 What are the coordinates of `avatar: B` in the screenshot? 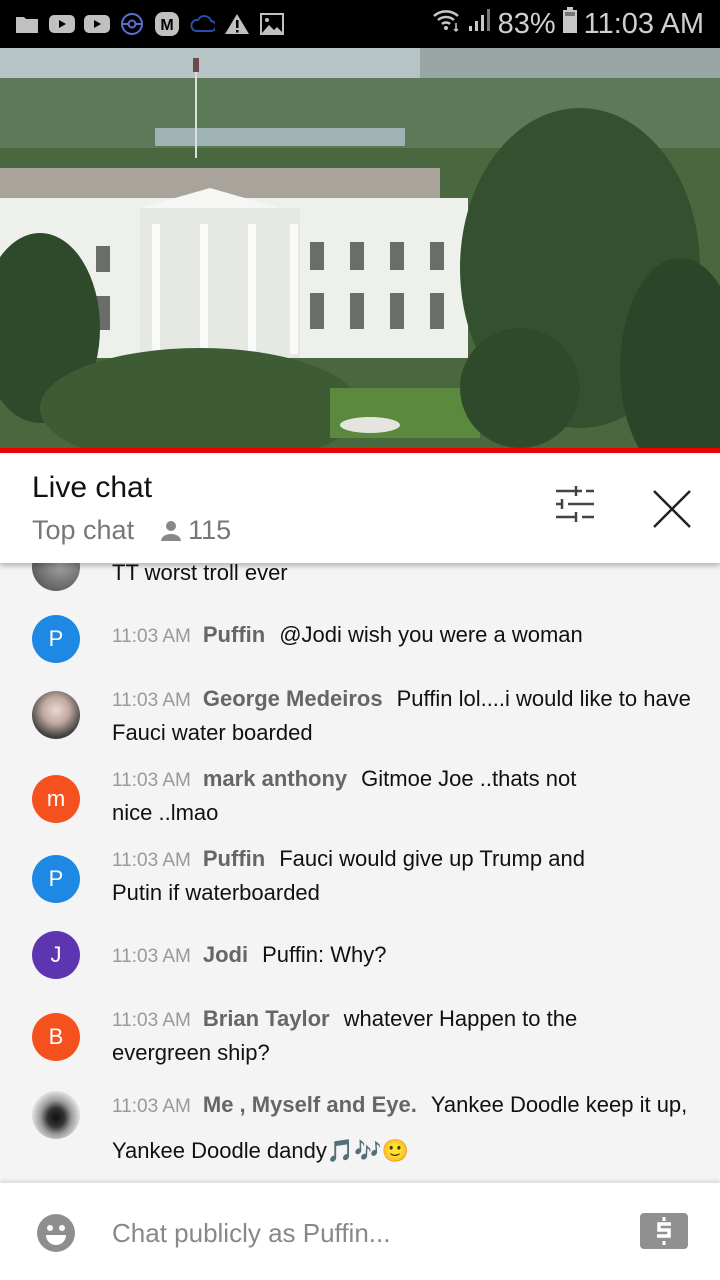 It's located at (56, 1037).